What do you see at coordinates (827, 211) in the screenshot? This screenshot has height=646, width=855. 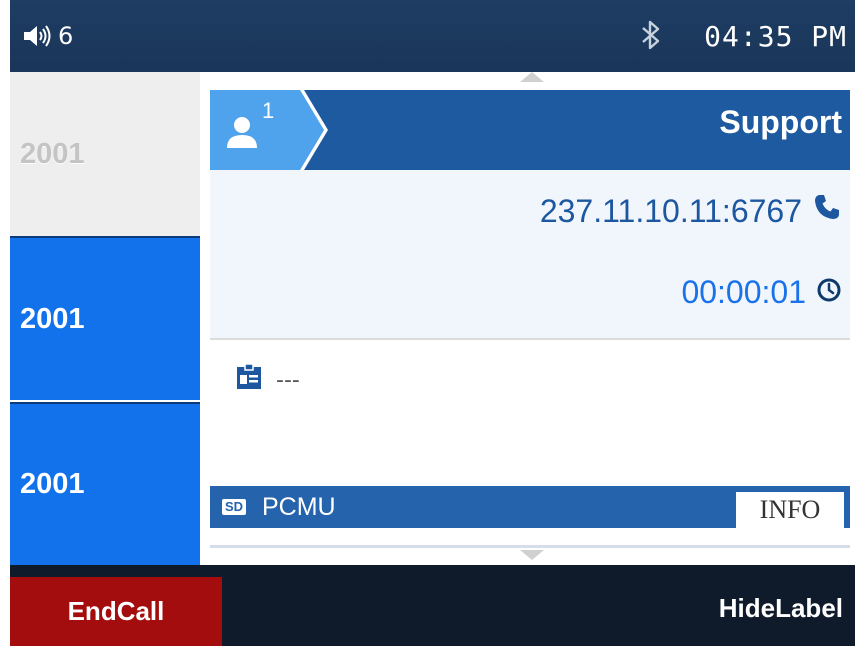 I see `phone-icon` at bounding box center [827, 211].